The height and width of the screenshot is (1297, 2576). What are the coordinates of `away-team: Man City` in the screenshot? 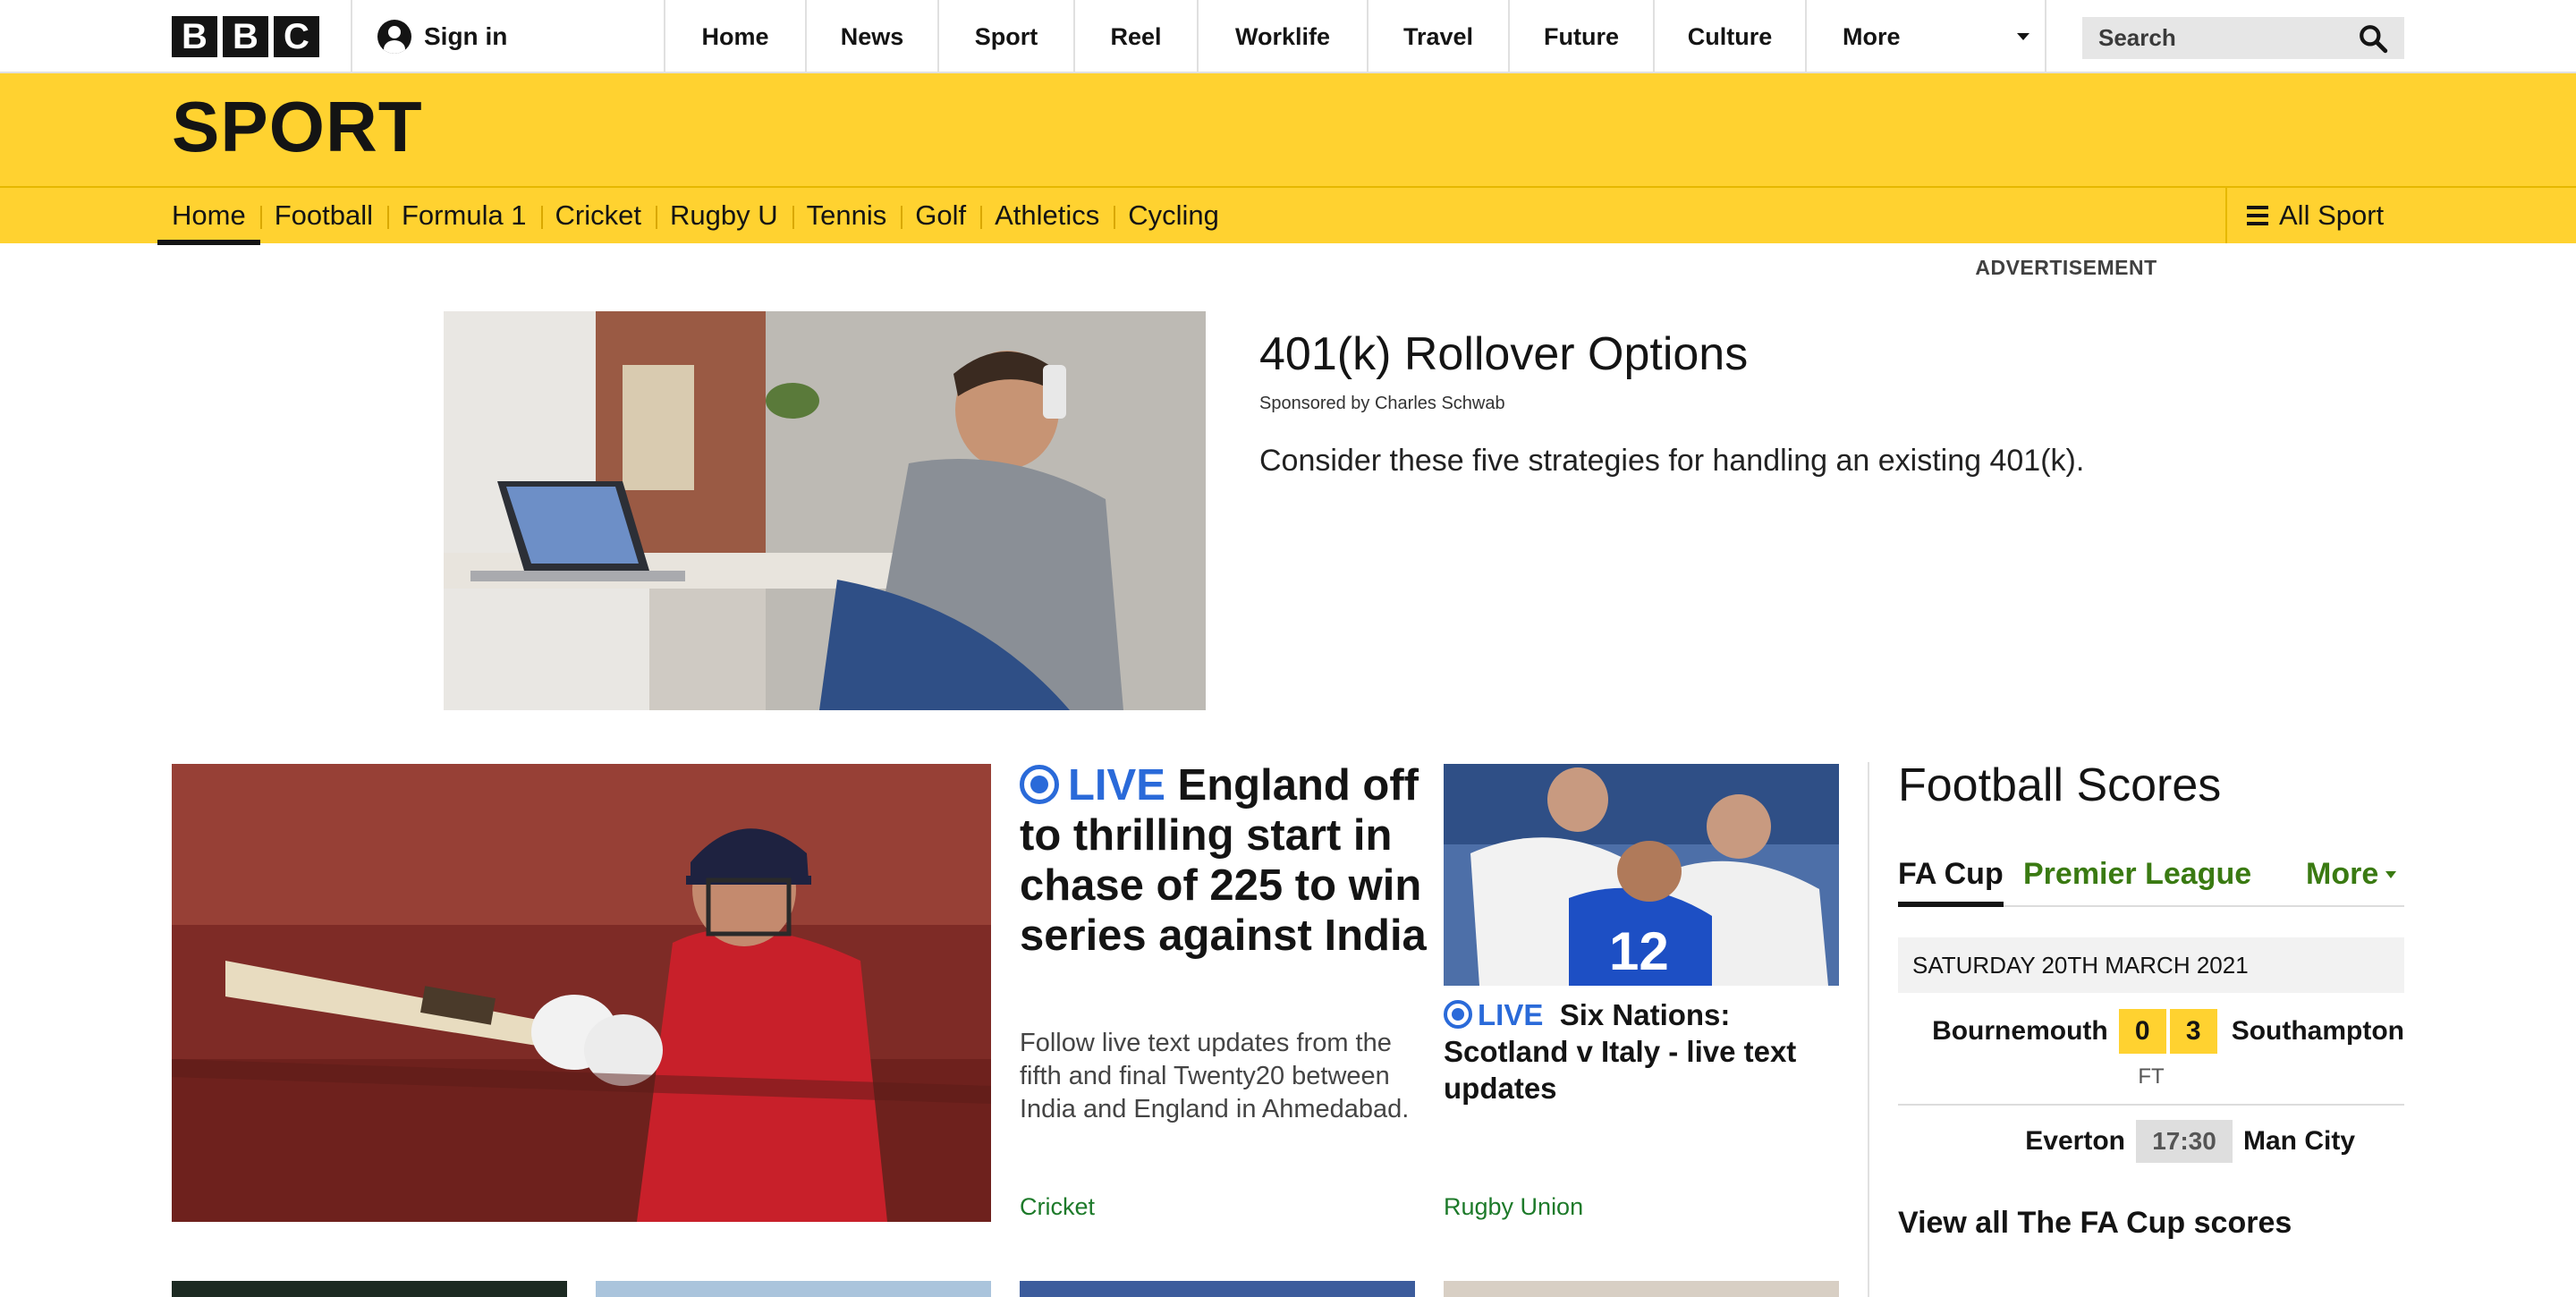 It's located at (2299, 1141).